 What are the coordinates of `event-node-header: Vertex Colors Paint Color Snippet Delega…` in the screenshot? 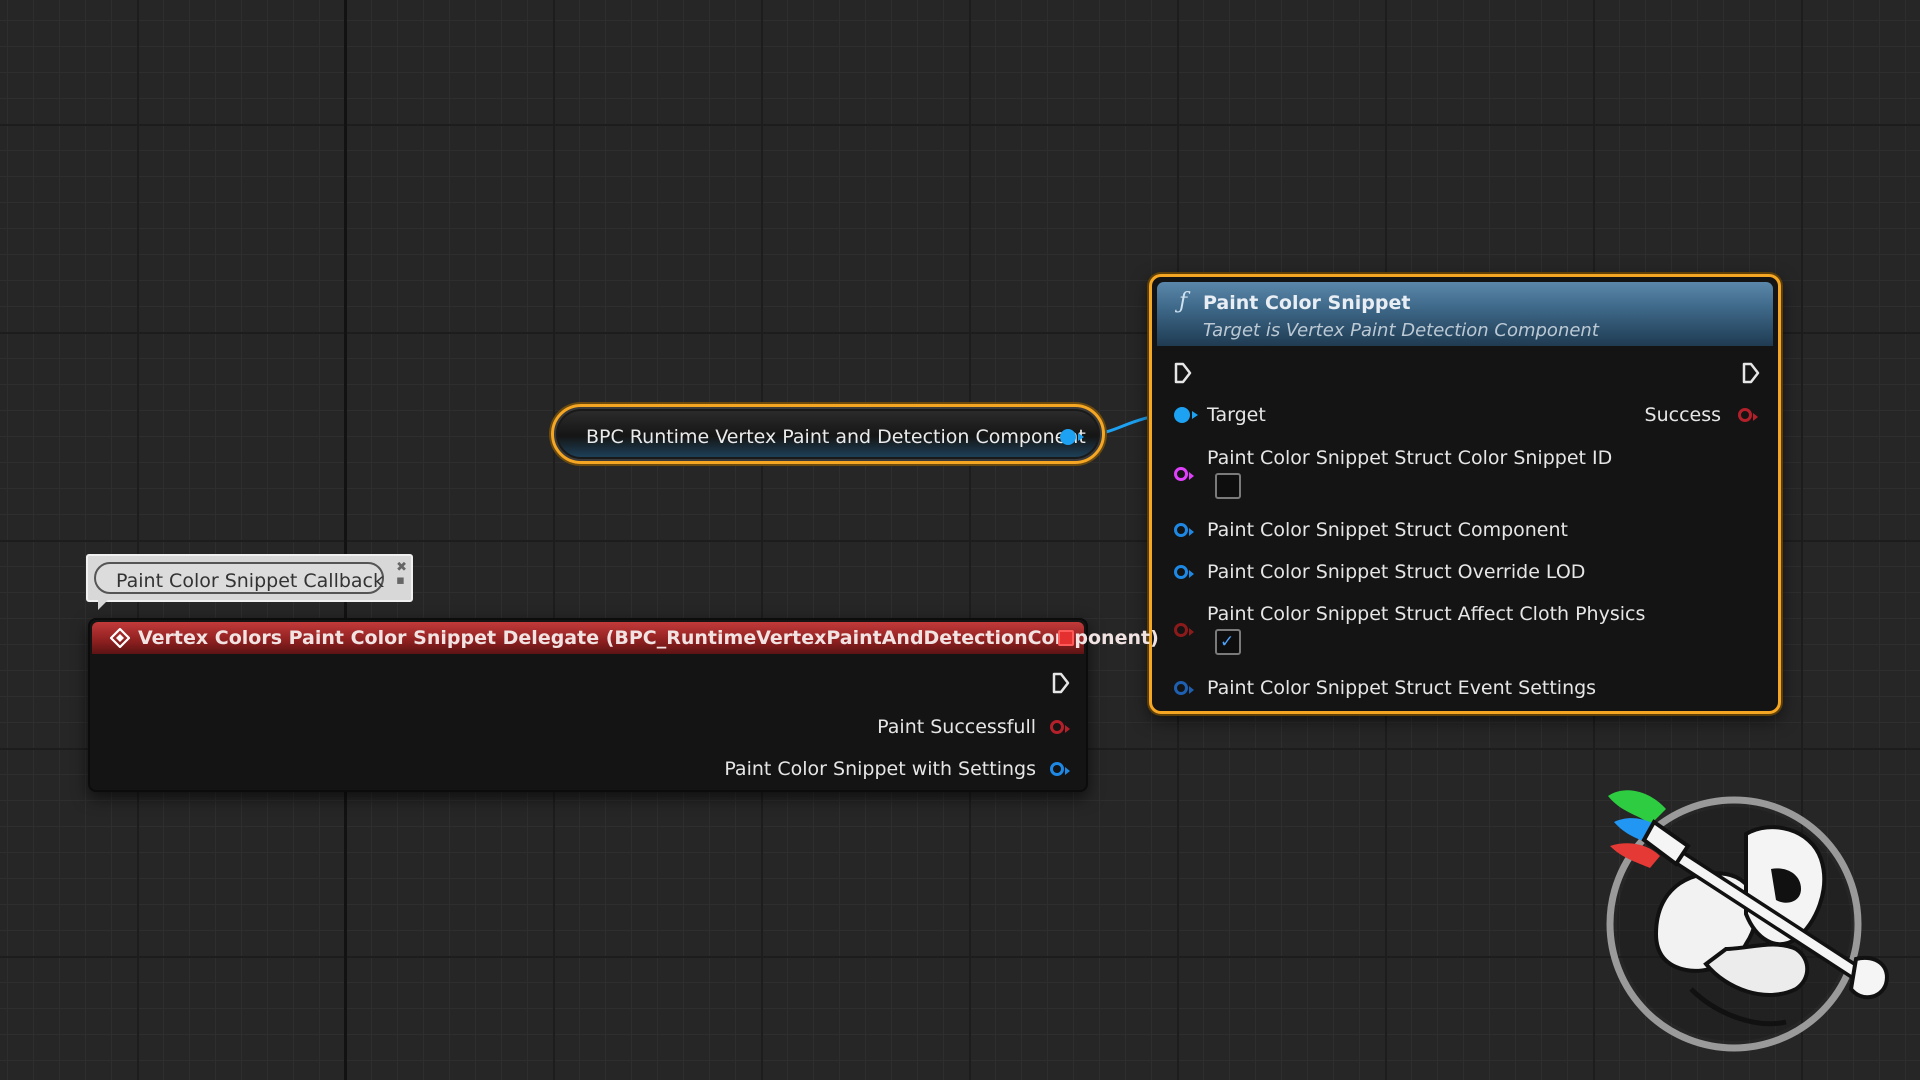 It's located at (625, 638).